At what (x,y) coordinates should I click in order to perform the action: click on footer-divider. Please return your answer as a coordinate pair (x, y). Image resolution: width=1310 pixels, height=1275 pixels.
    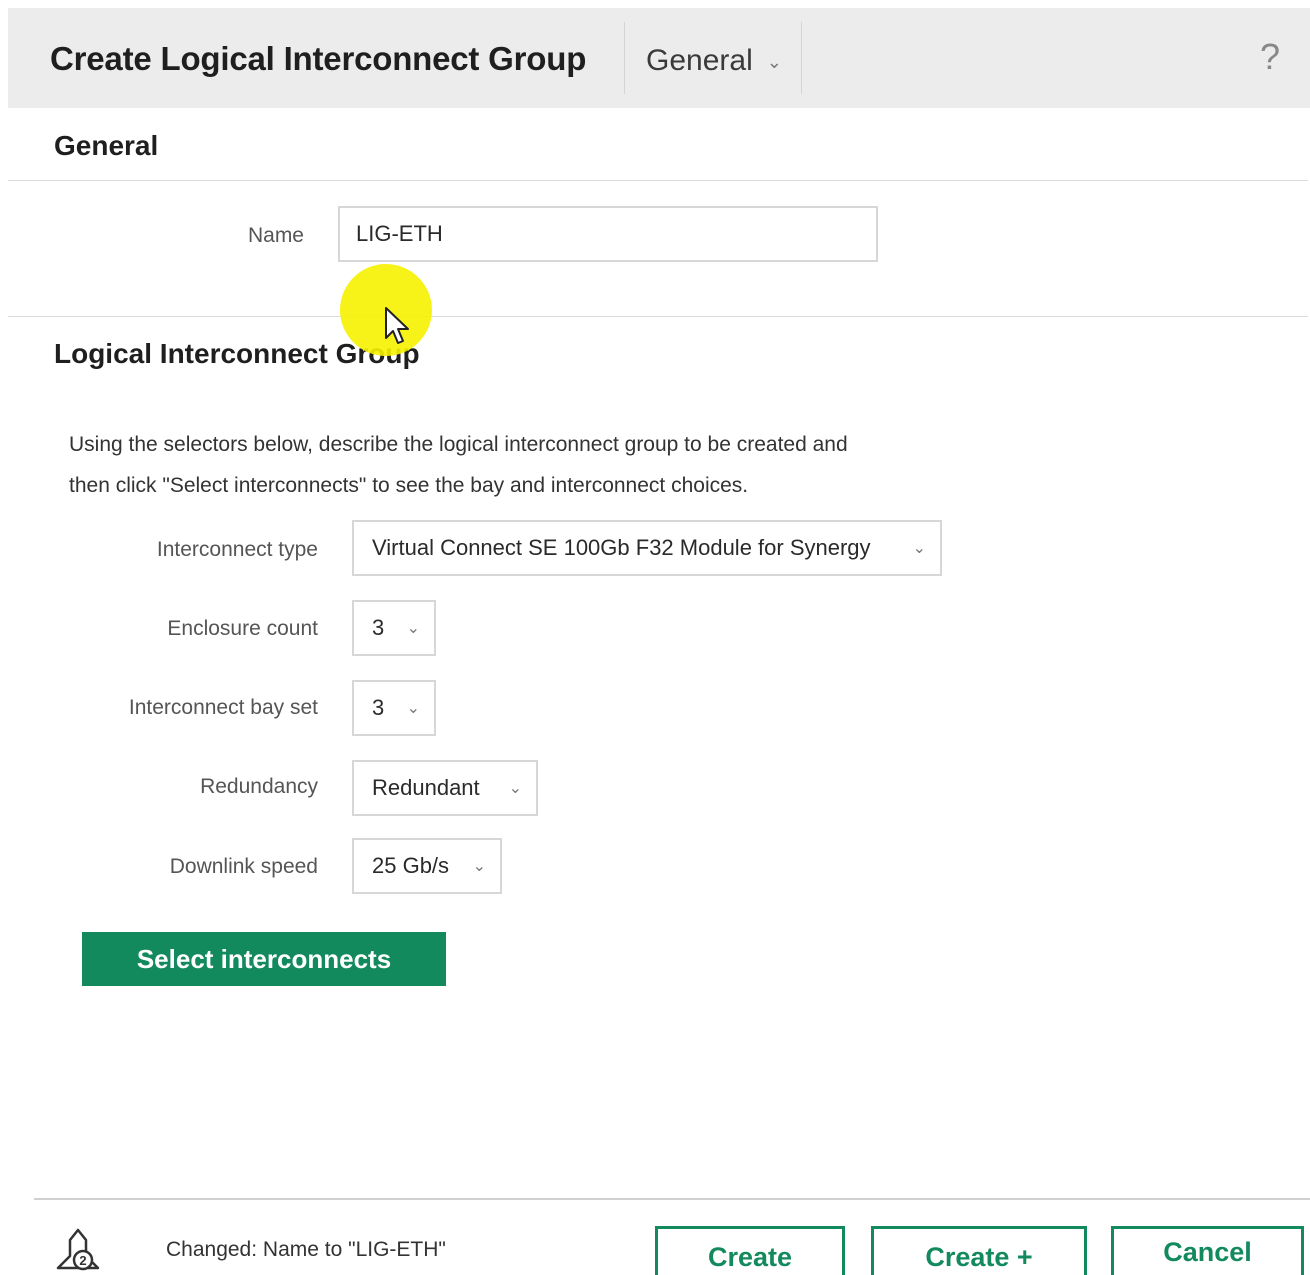
    Looking at the image, I should click on (672, 1199).